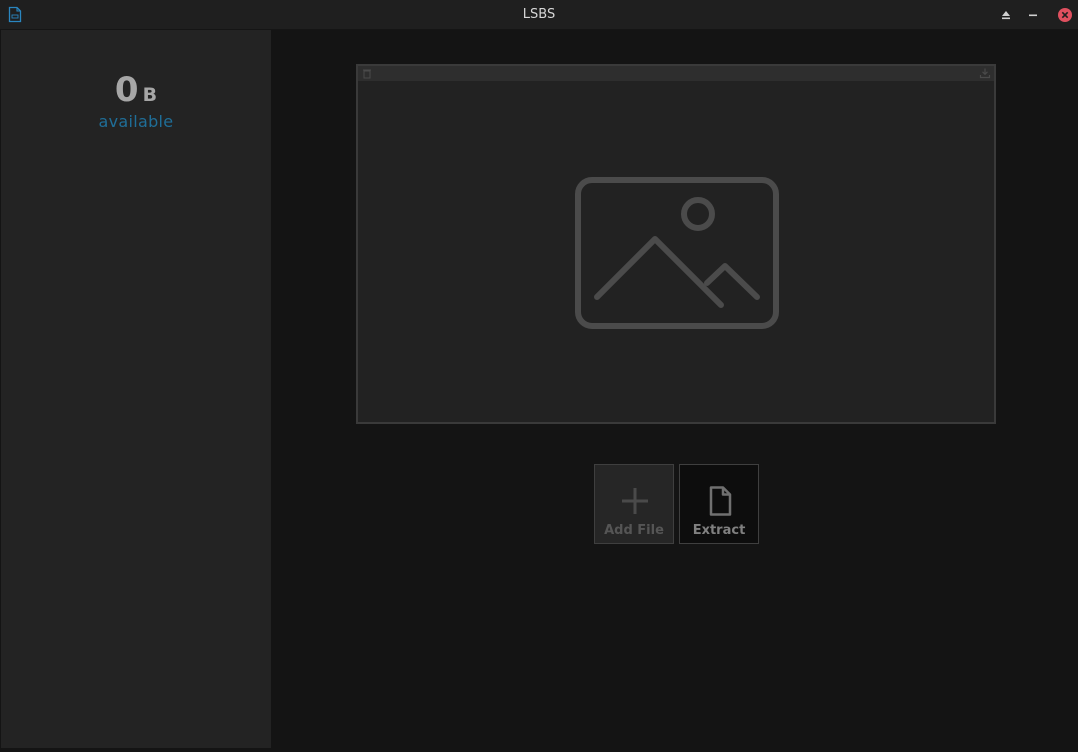  Describe the element at coordinates (676, 73) in the screenshot. I see `image-toolbar` at that location.